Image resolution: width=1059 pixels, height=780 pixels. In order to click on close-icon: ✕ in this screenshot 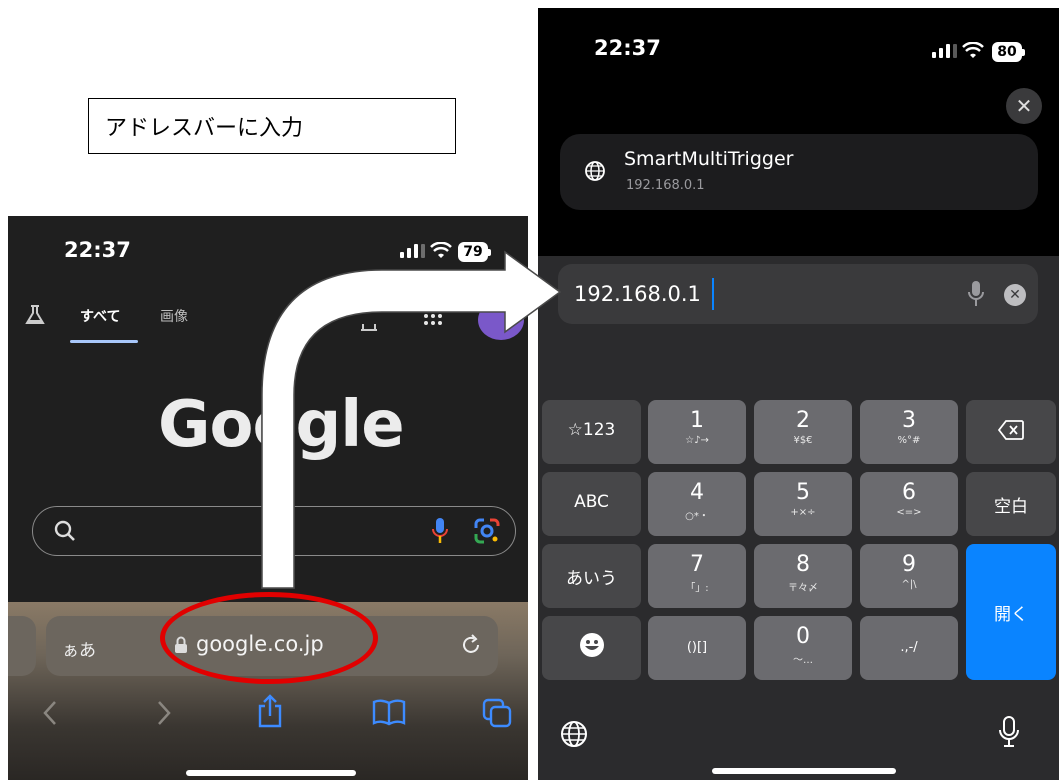, I will do `click(1024, 106)`.